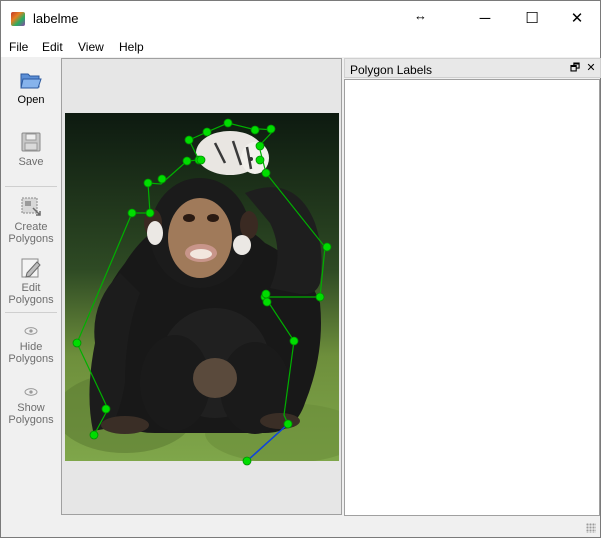 This screenshot has height=538, width=601. Describe the element at coordinates (485, 19) in the screenshot. I see `minimize-button: ─` at that location.